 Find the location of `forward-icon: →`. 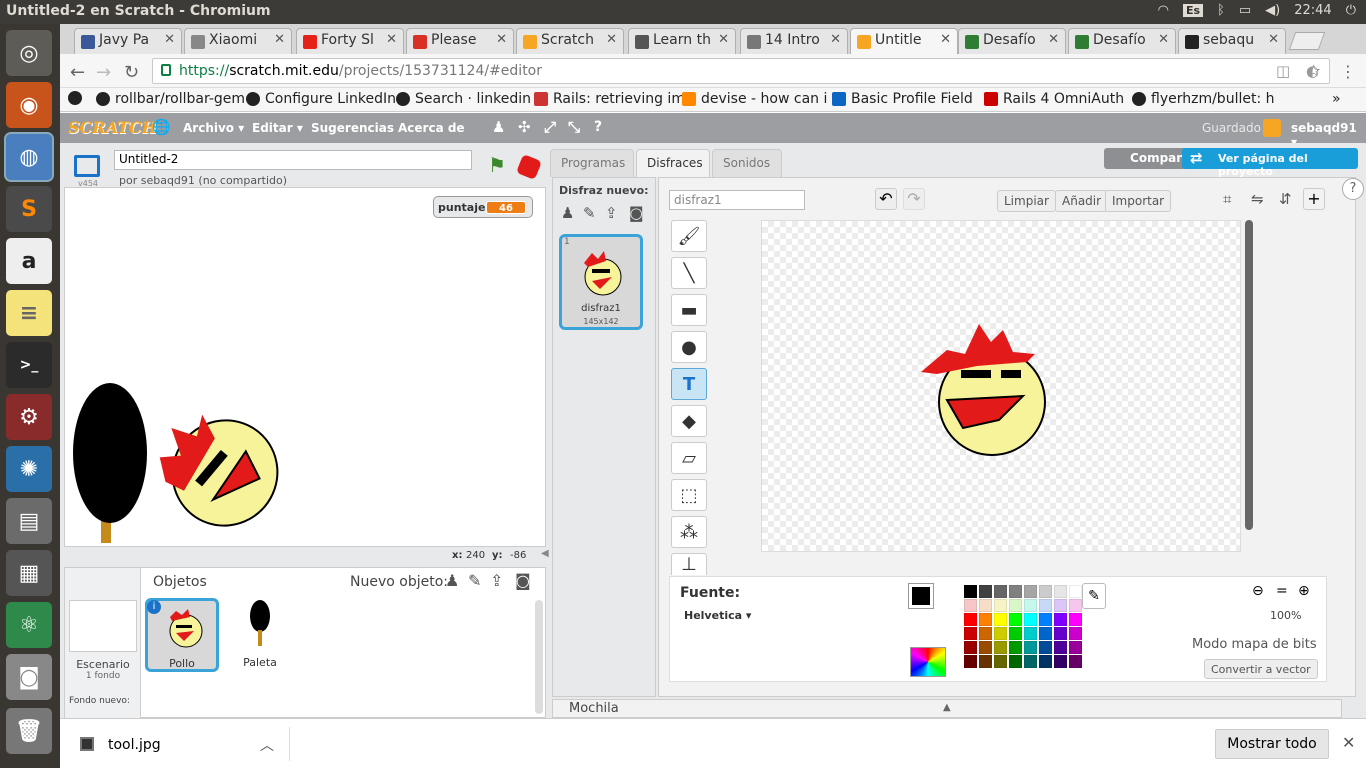

forward-icon: → is located at coordinates (103, 72).